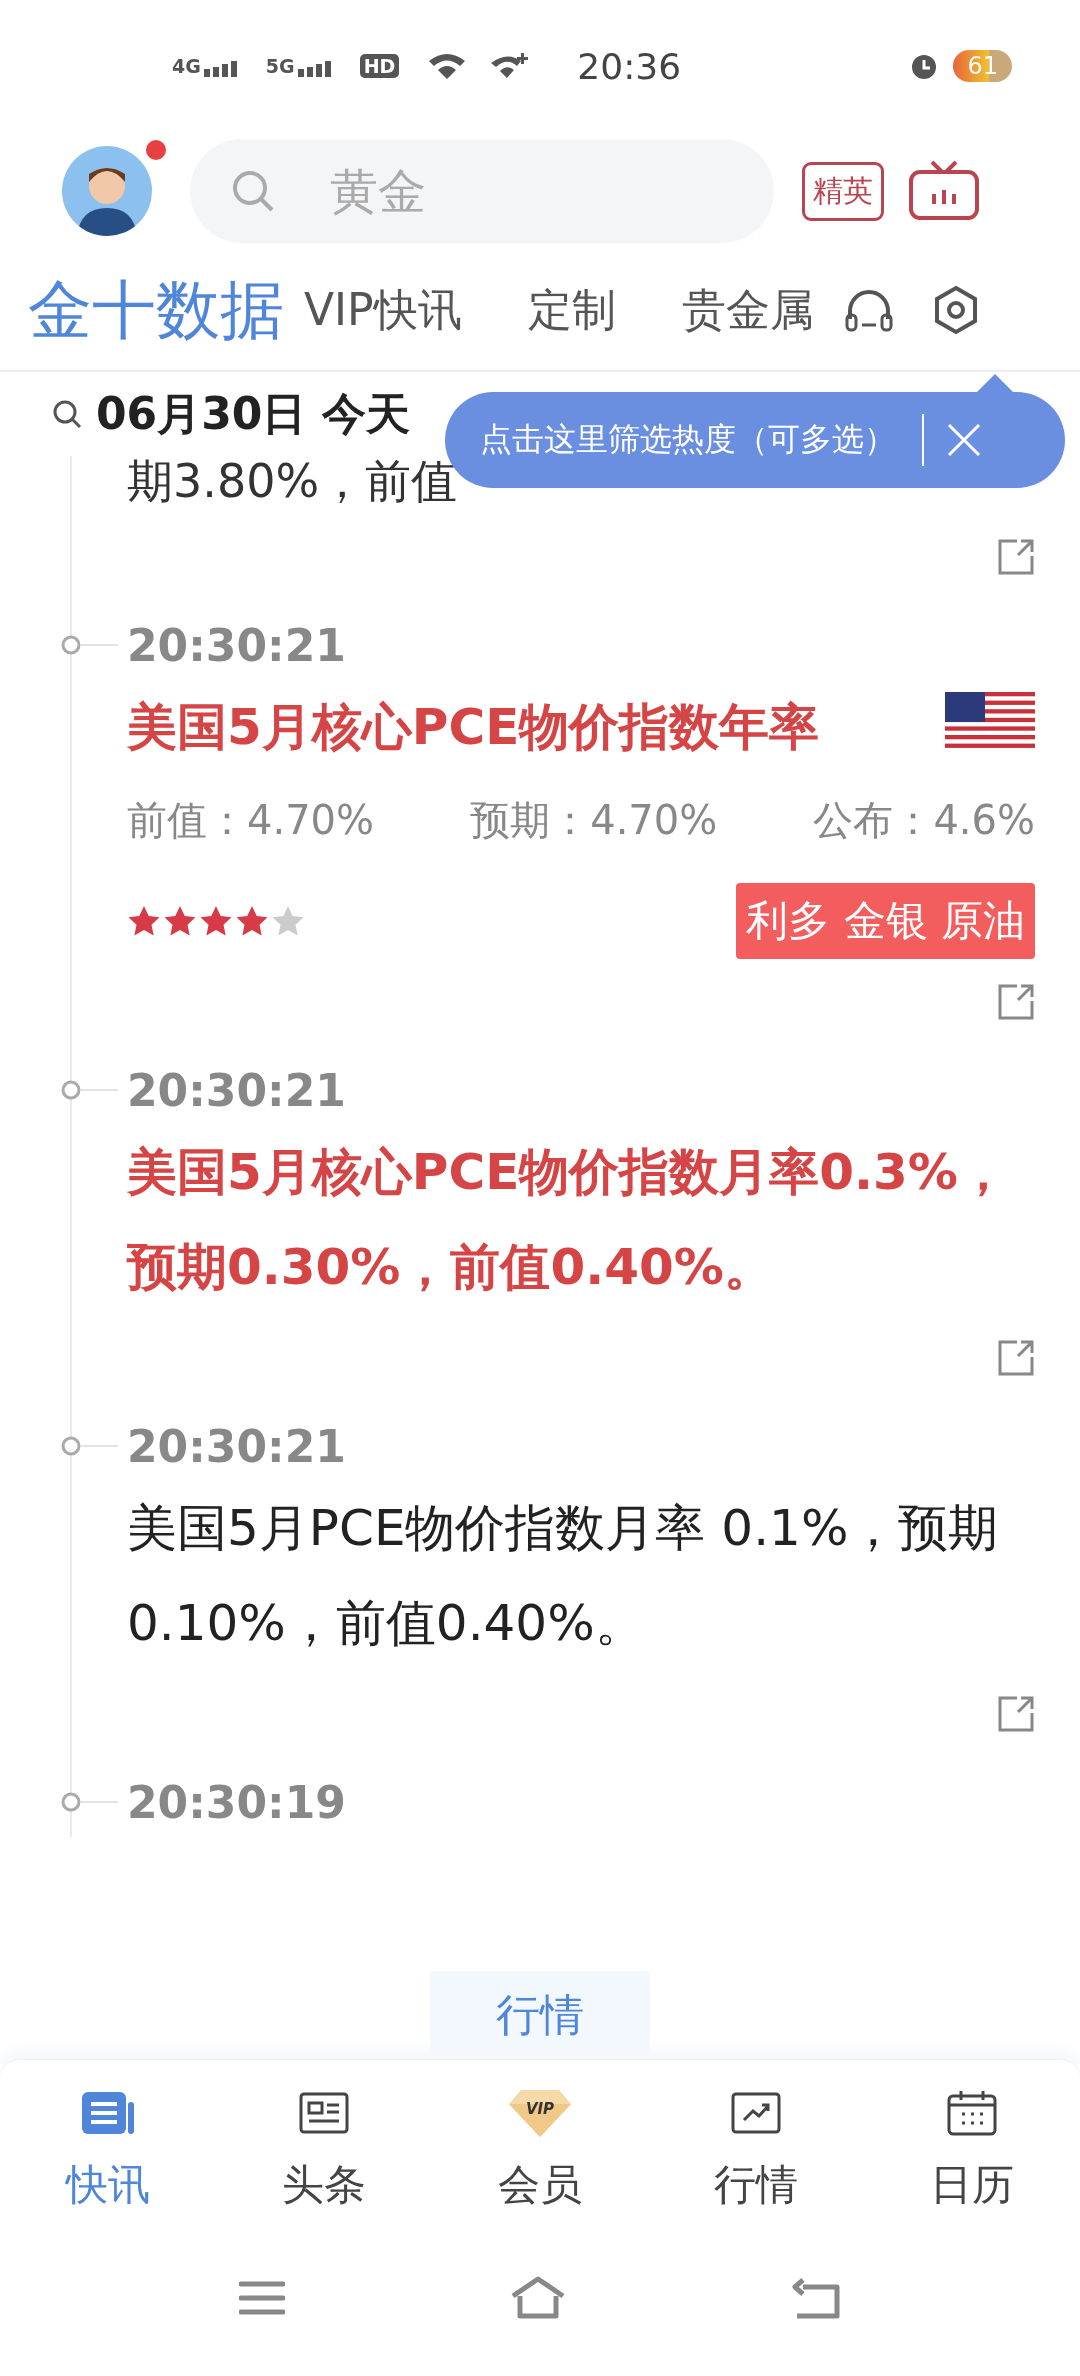 This screenshot has height=2376, width=1080. I want to click on news-text: 美国5月核心PCE物价指数月率0.3%，预期0.30%，前值0.40%。, so click(603, 1220).